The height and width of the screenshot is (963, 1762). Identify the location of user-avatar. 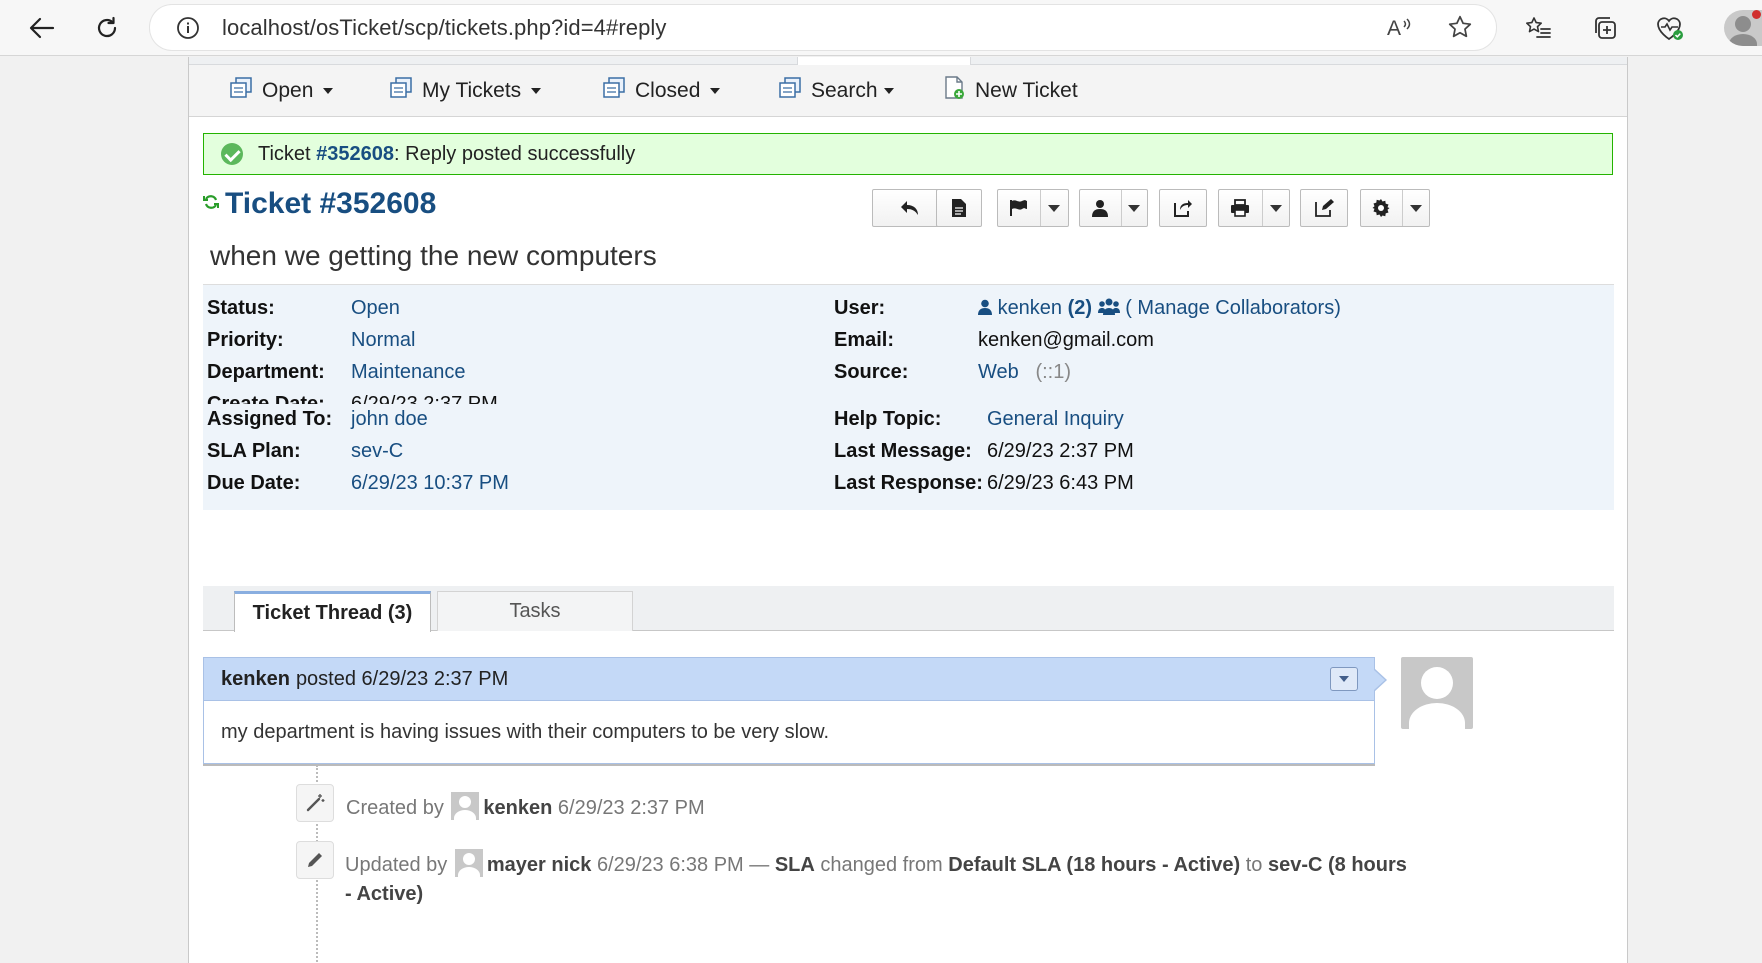
(468, 863).